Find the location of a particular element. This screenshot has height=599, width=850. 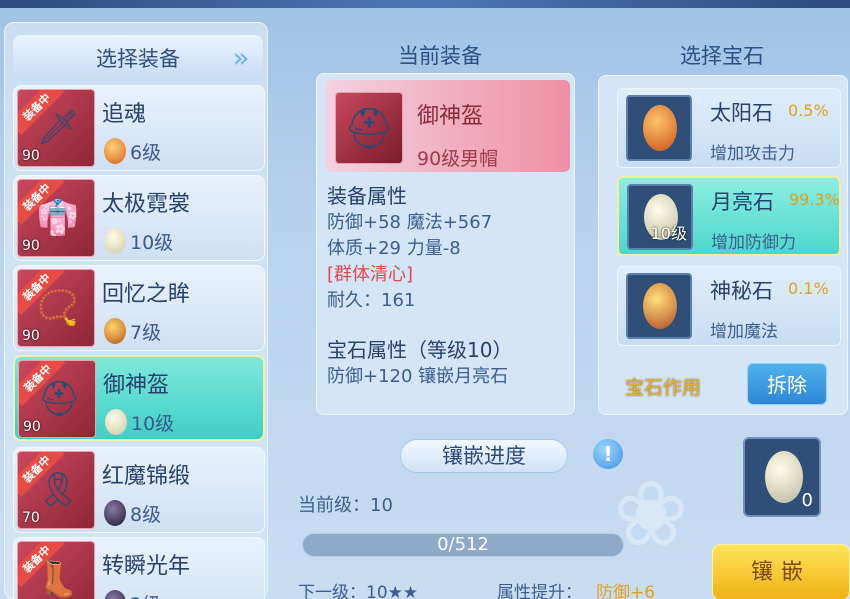

gem-option: 太阳石 0.5% 增加攻击力 is located at coordinates (729, 128).